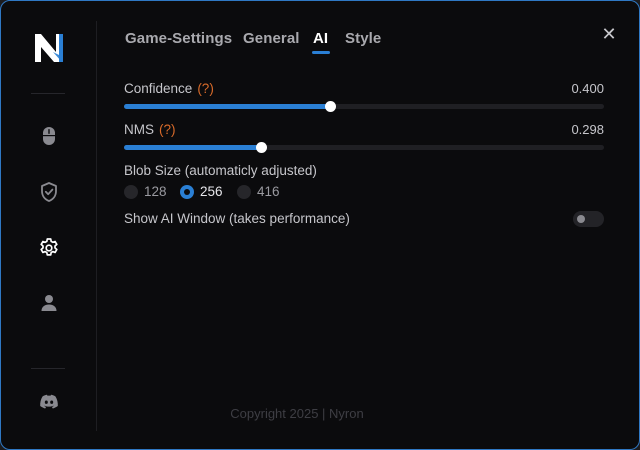 This screenshot has height=450, width=640. Describe the element at coordinates (261, 147) in the screenshot. I see `nms-slider-thumb` at that location.